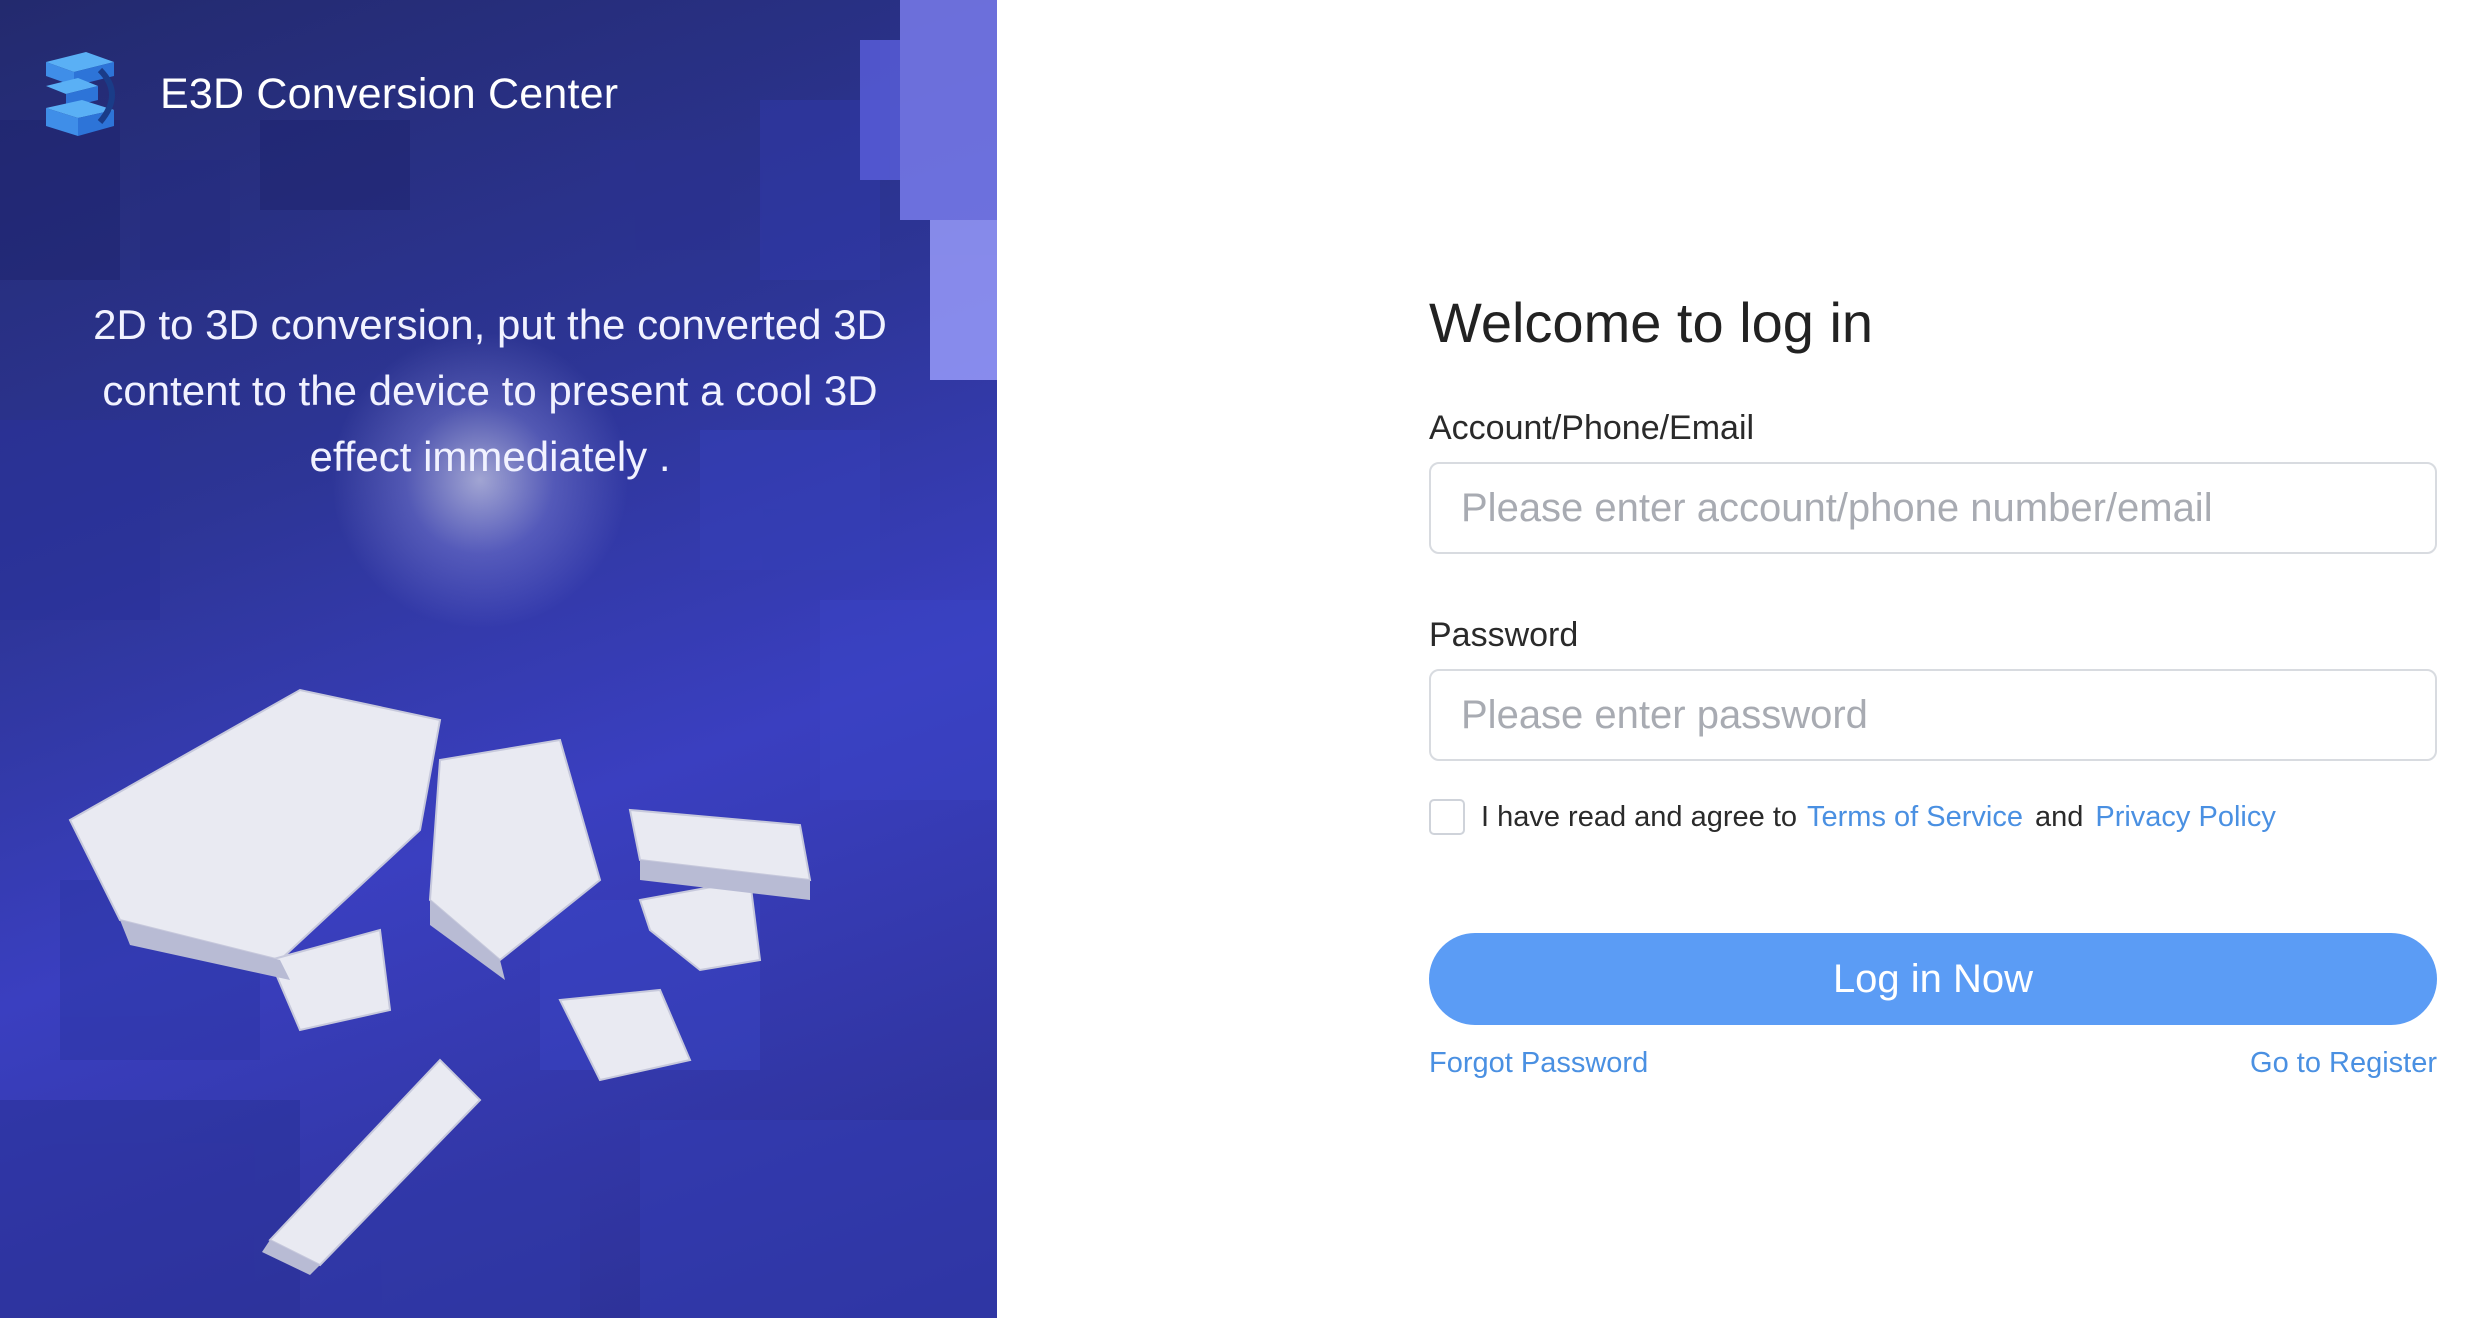 The height and width of the screenshot is (1318, 2476). Describe the element at coordinates (2343, 1063) in the screenshot. I see `register-link: Go to Register` at that location.